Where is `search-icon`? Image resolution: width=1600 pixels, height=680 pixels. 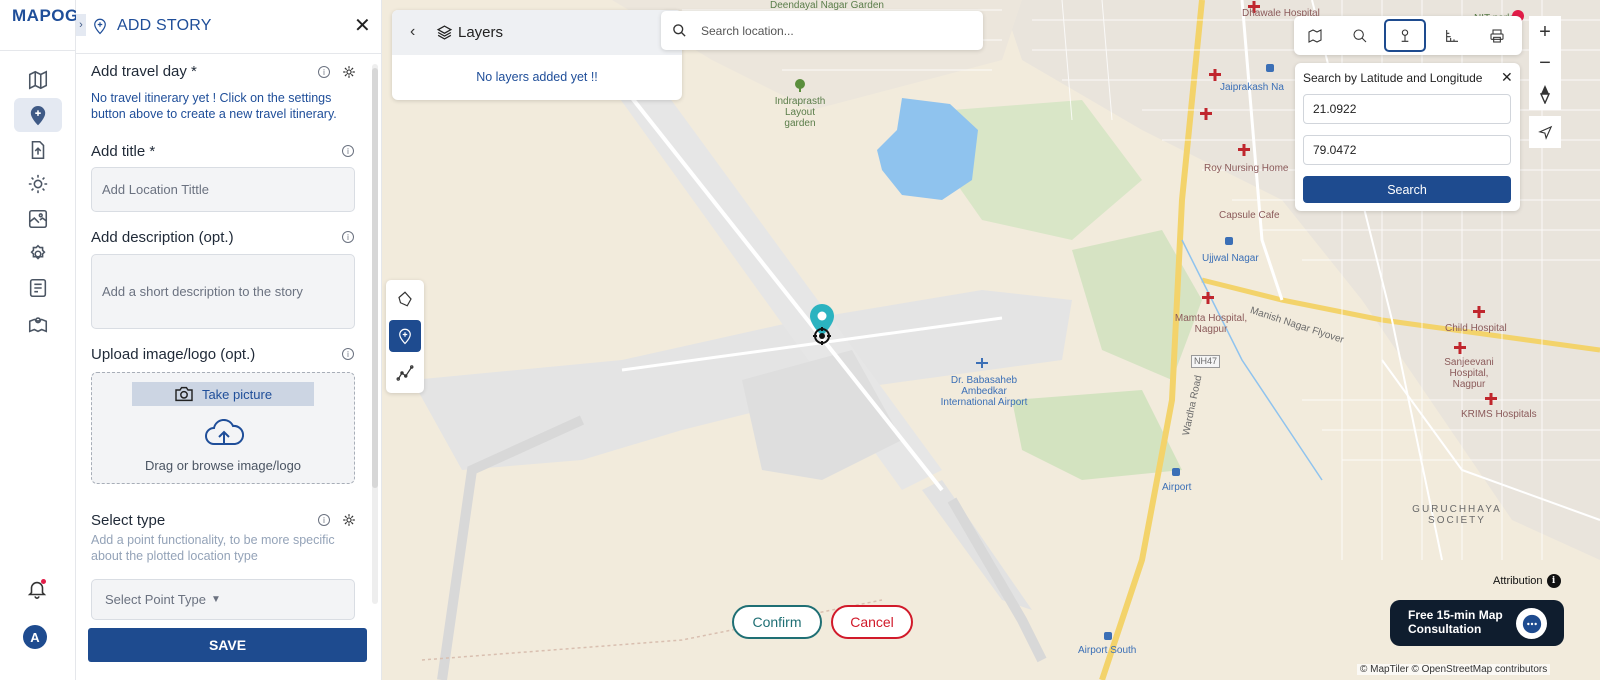
search-icon is located at coordinates (1360, 35).